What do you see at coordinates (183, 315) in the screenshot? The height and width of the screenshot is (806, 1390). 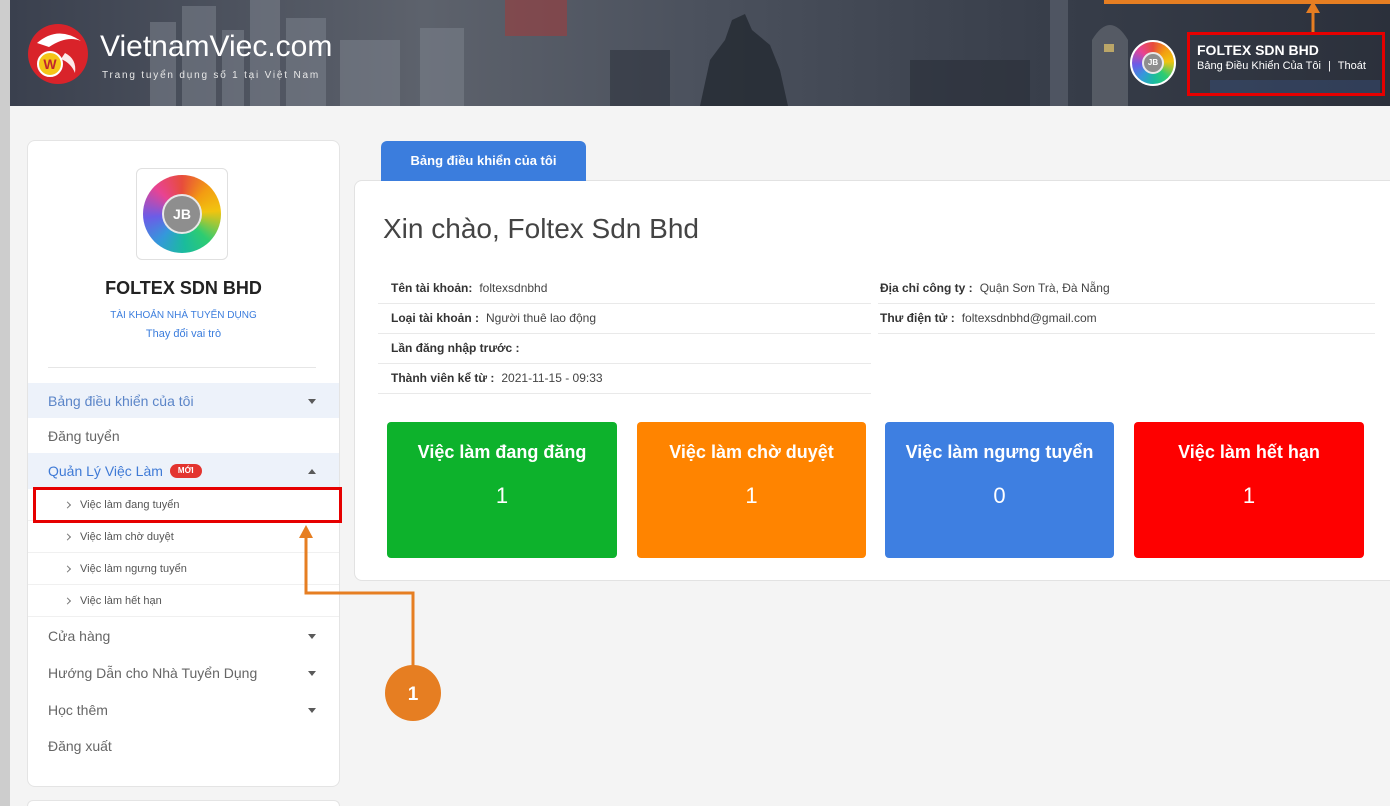 I see `account-type: TÀI KHOẢN NHÀ TUYỂN DỤNG` at bounding box center [183, 315].